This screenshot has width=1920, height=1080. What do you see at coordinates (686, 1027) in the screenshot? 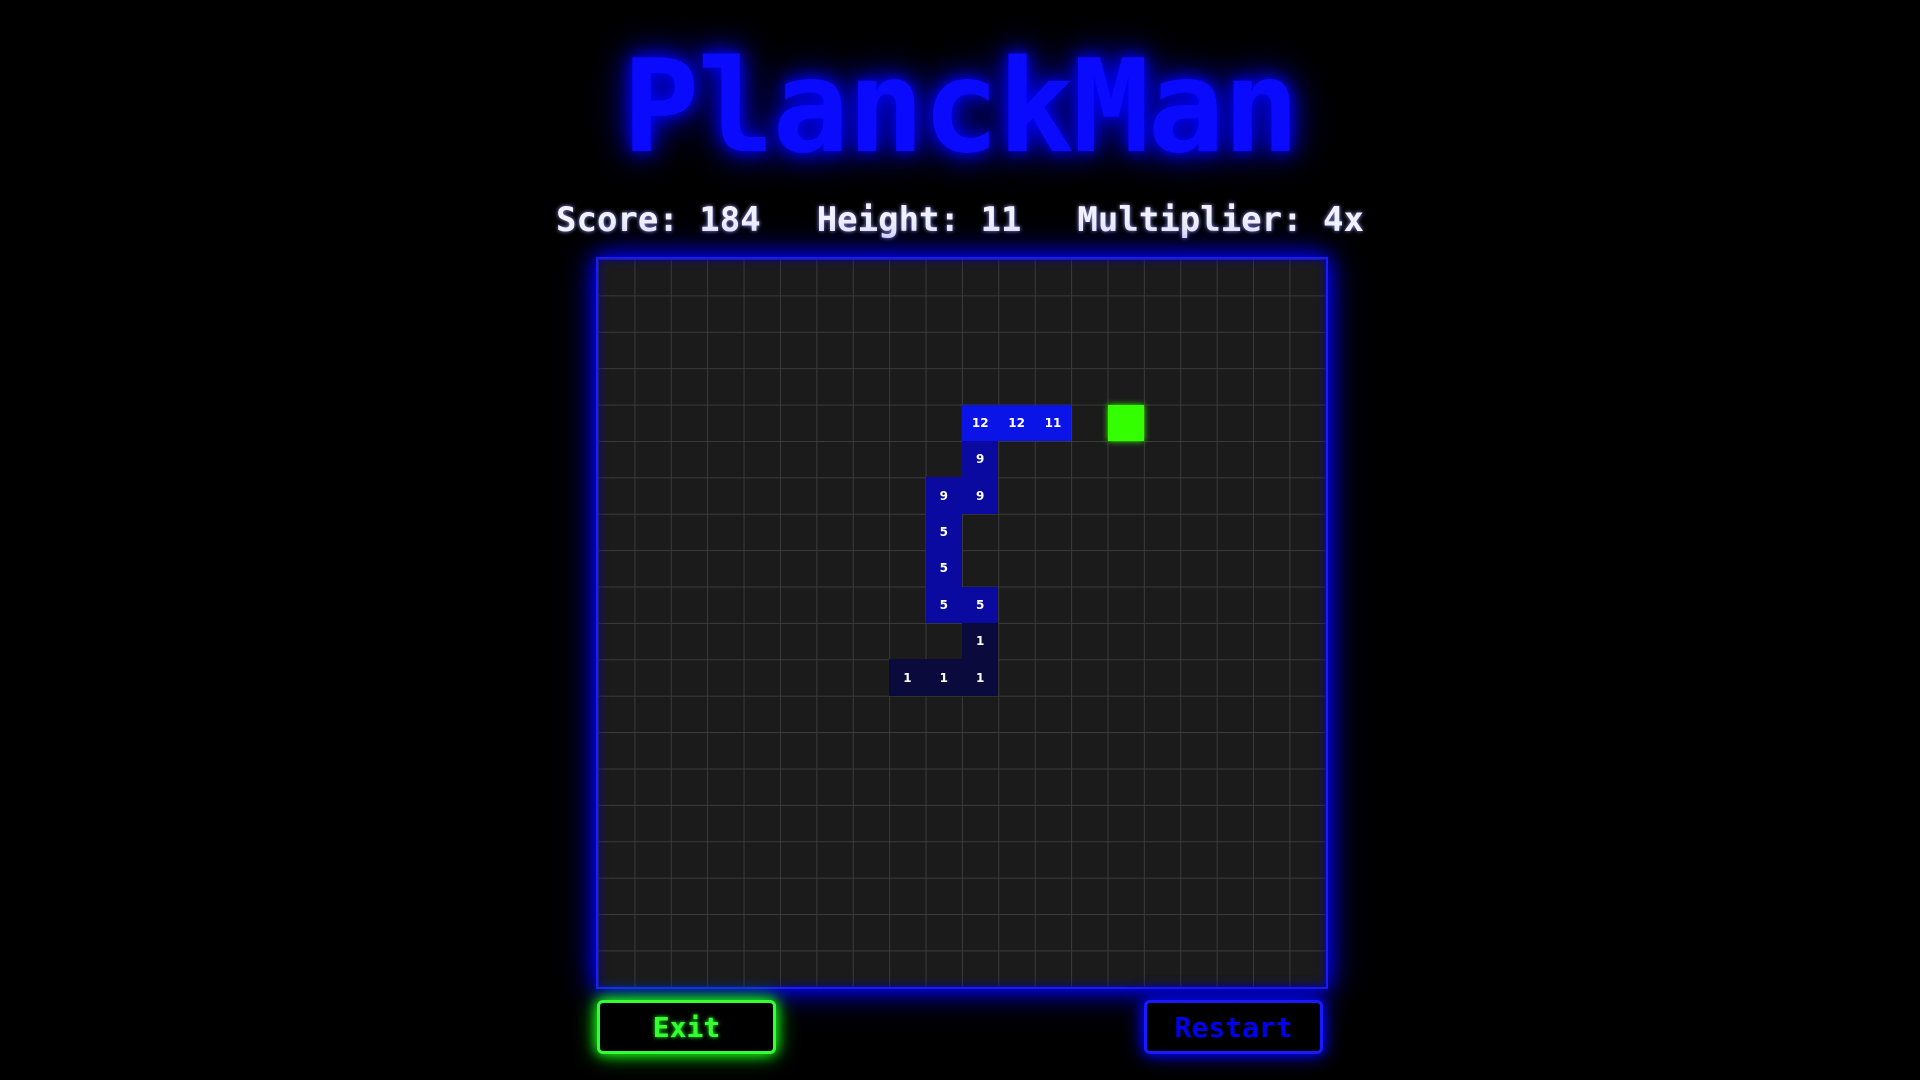
I see `exit-button: Exit` at bounding box center [686, 1027].